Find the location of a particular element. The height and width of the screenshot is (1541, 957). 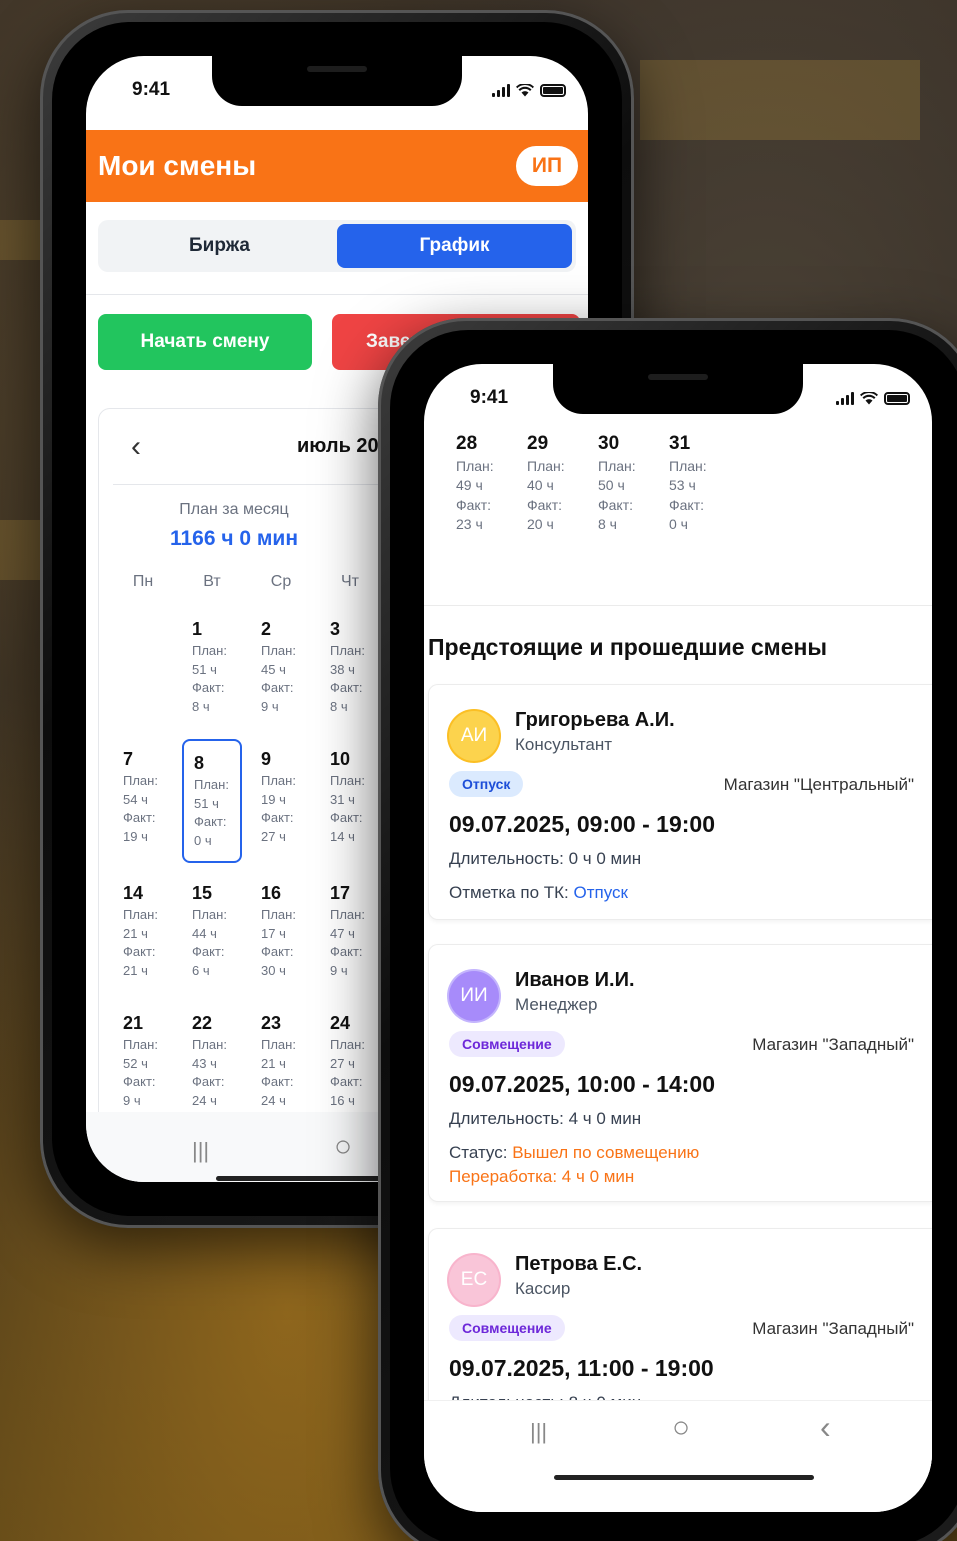

chevron-left-icon: ‹ is located at coordinates (131, 447).